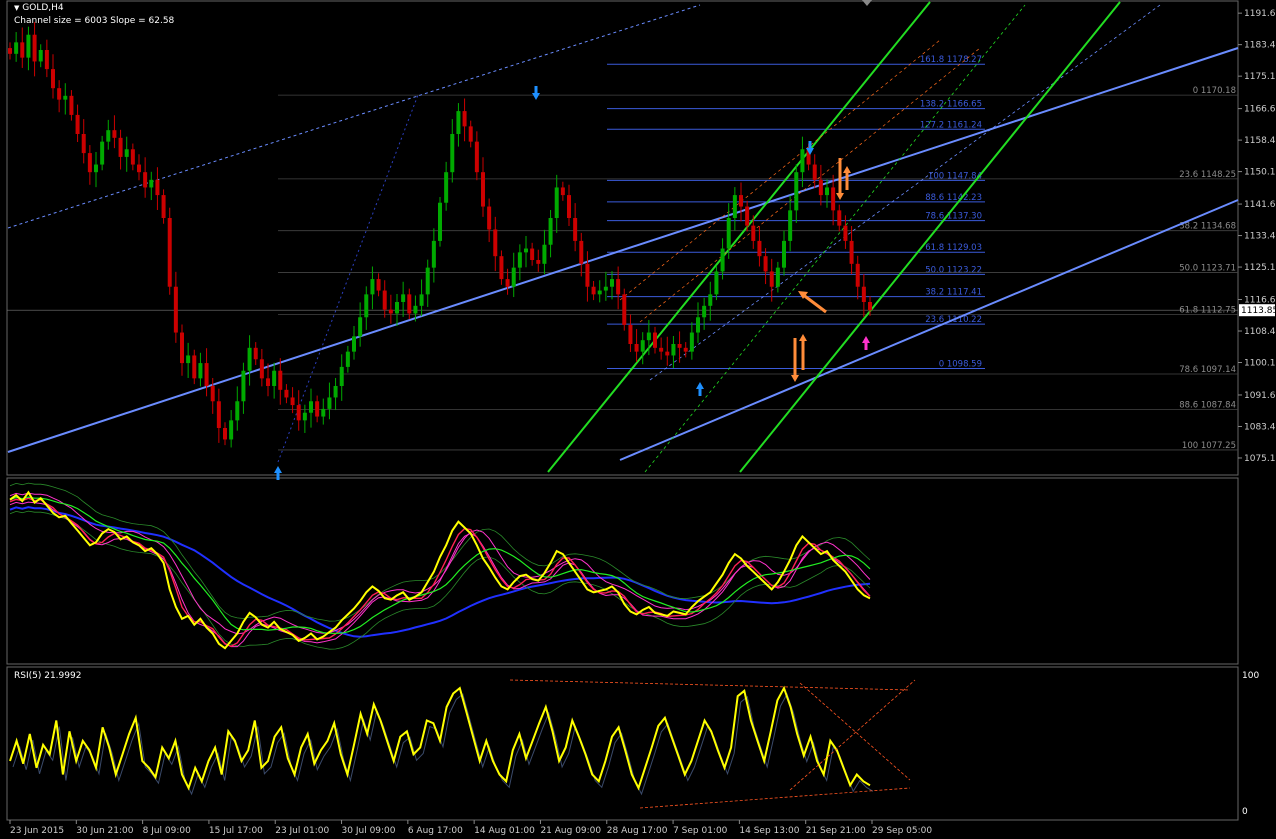  I want to click on x-tick-label: 15 Jul 17:00, so click(236, 830).